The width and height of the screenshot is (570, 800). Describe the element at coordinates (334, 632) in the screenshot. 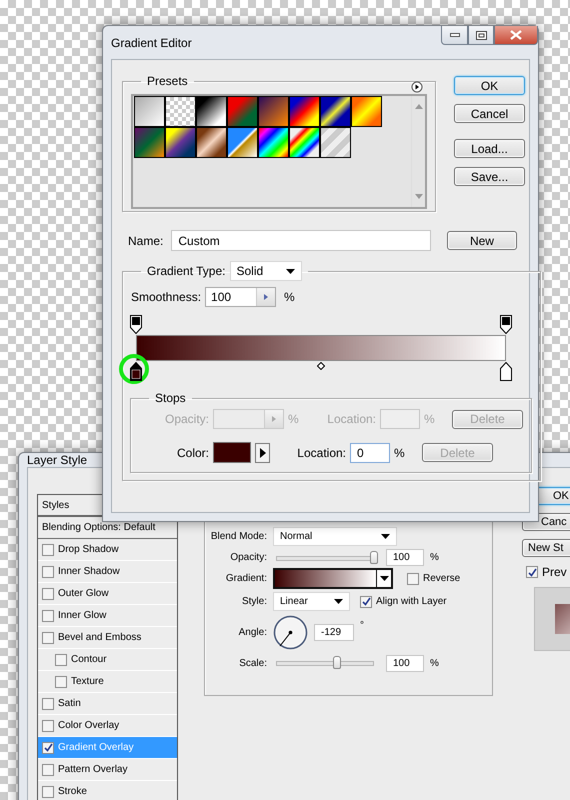

I see `angle-input: -129` at that location.